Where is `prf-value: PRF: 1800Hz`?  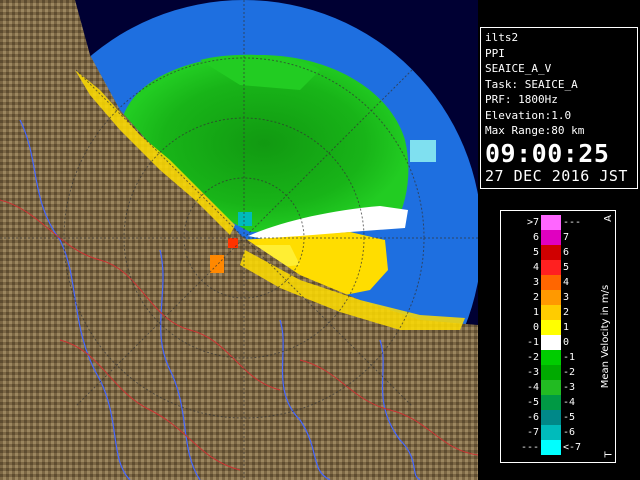 prf-value: PRF: 1800Hz is located at coordinates (521, 99).